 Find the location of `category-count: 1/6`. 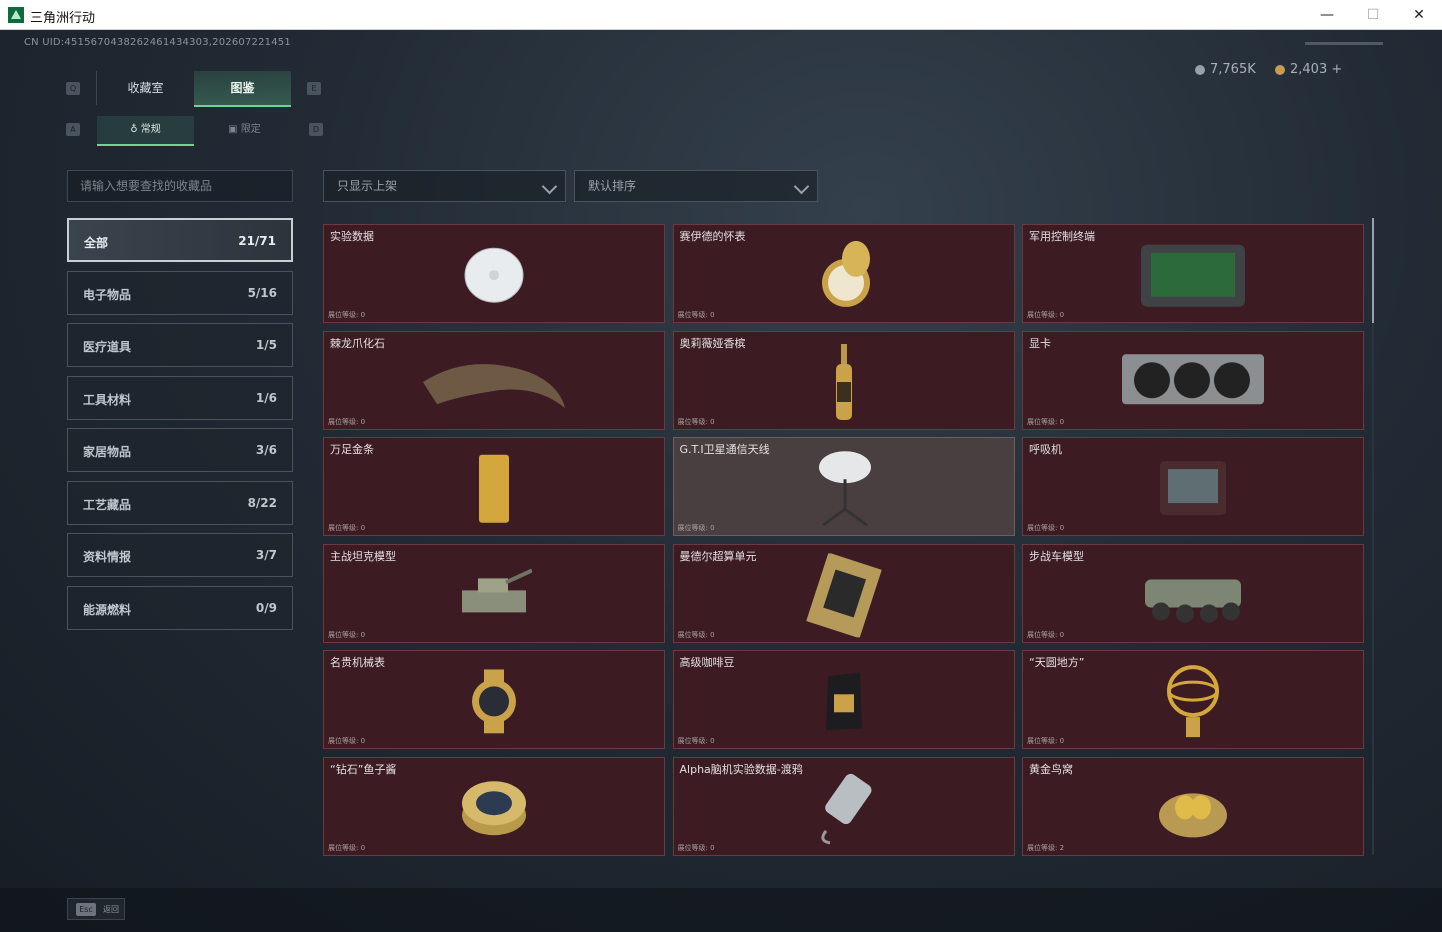

category-count: 1/6 is located at coordinates (266, 397).